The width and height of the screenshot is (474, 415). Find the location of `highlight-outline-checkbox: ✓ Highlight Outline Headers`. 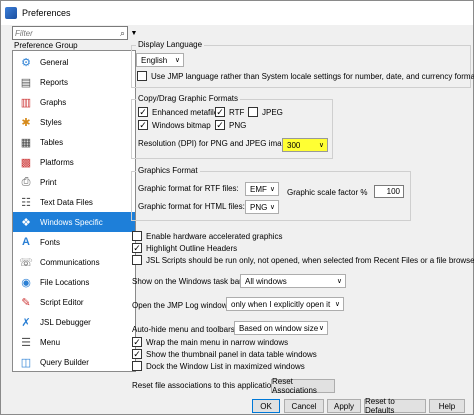

highlight-outline-checkbox: ✓ Highlight Outline Headers is located at coordinates (184, 248).